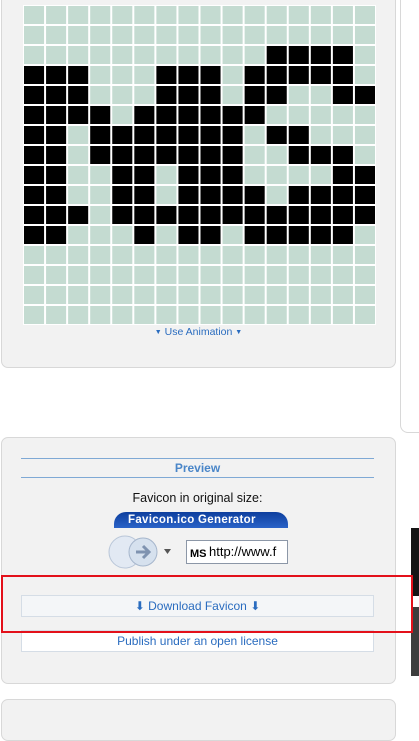  Describe the element at coordinates (197, 641) in the screenshot. I see `publish-license-link: Publish under an open license` at that location.